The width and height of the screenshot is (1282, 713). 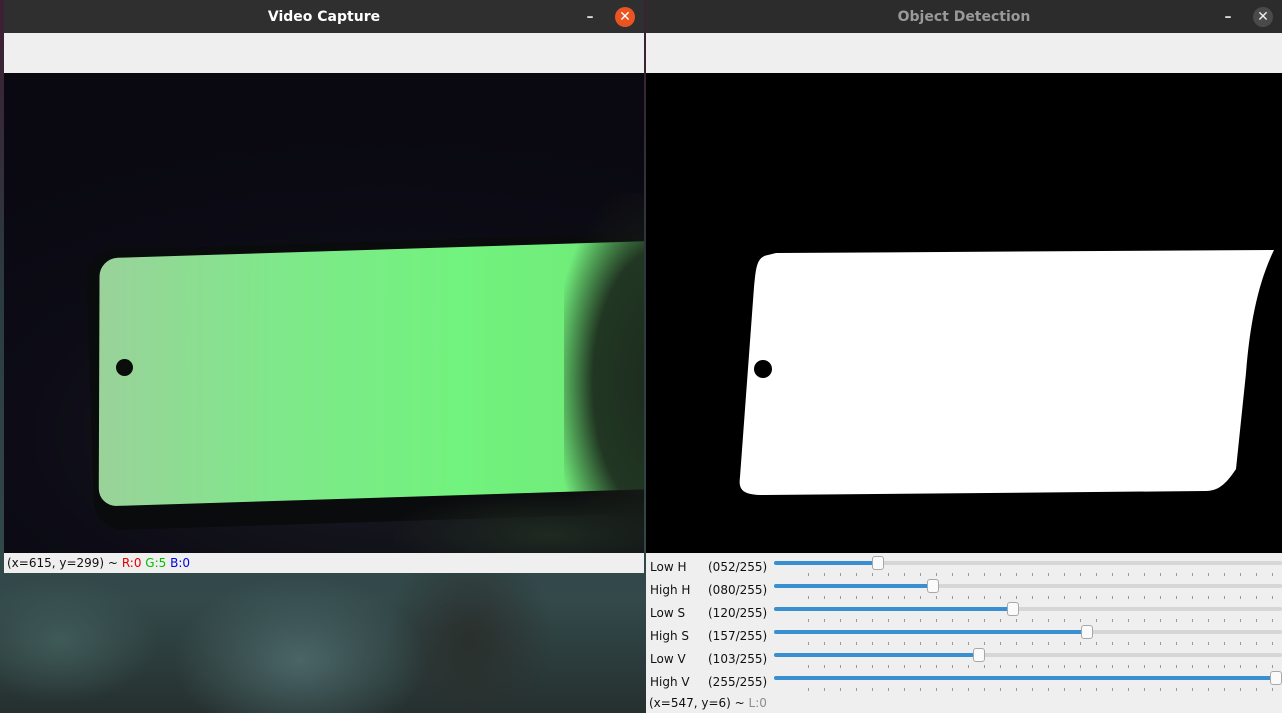 I want to click on window-title: Object Detection, so click(x=964, y=16).